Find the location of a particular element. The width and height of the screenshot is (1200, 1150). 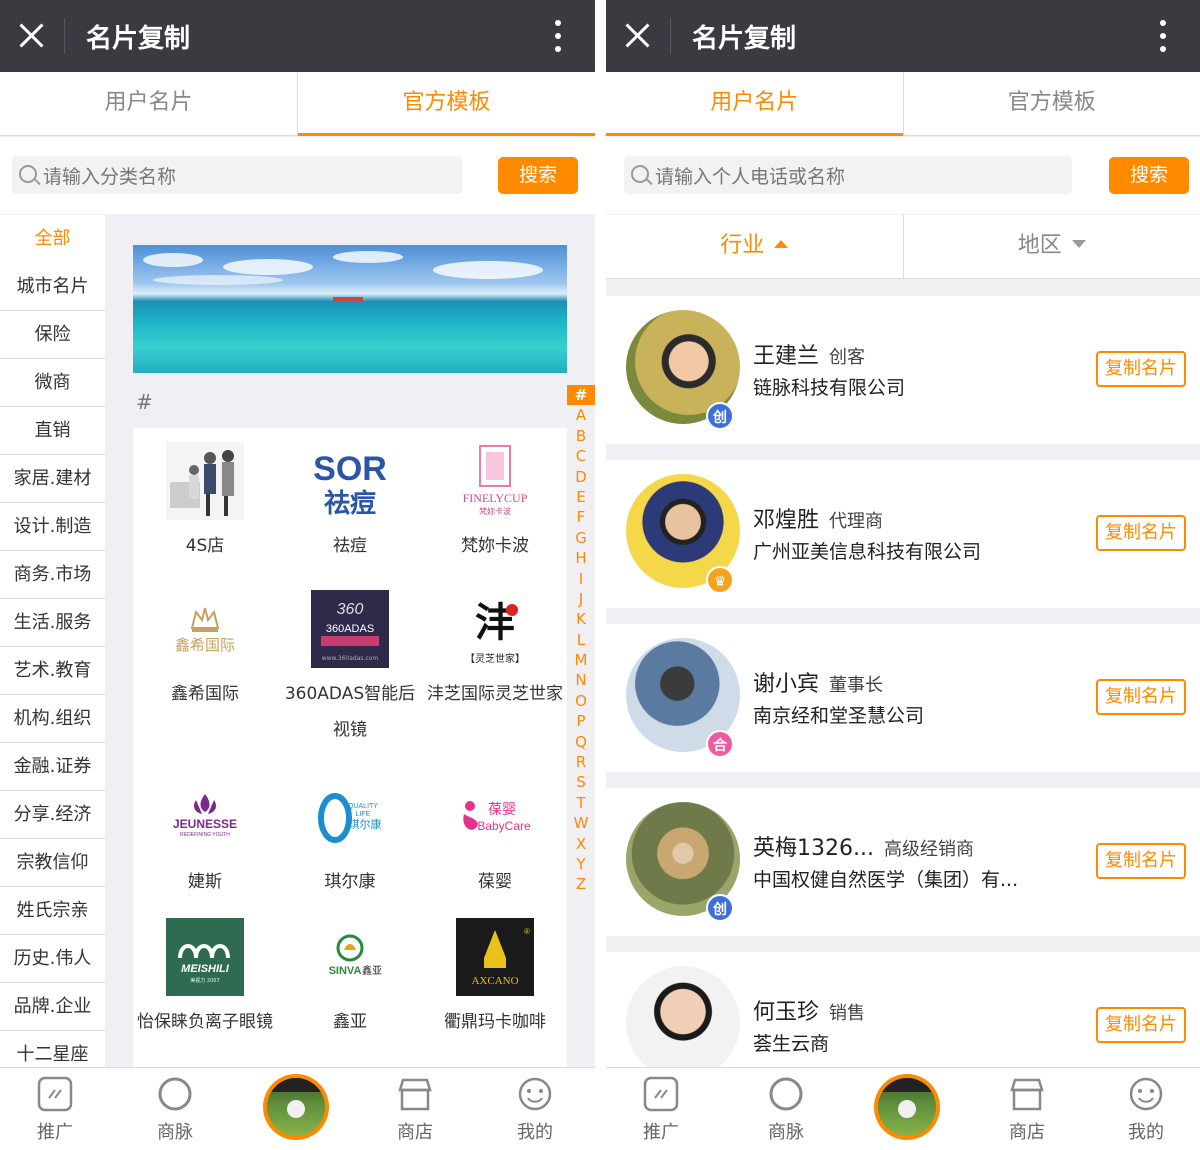

alphabet-letter: A is located at coordinates (581, 415).